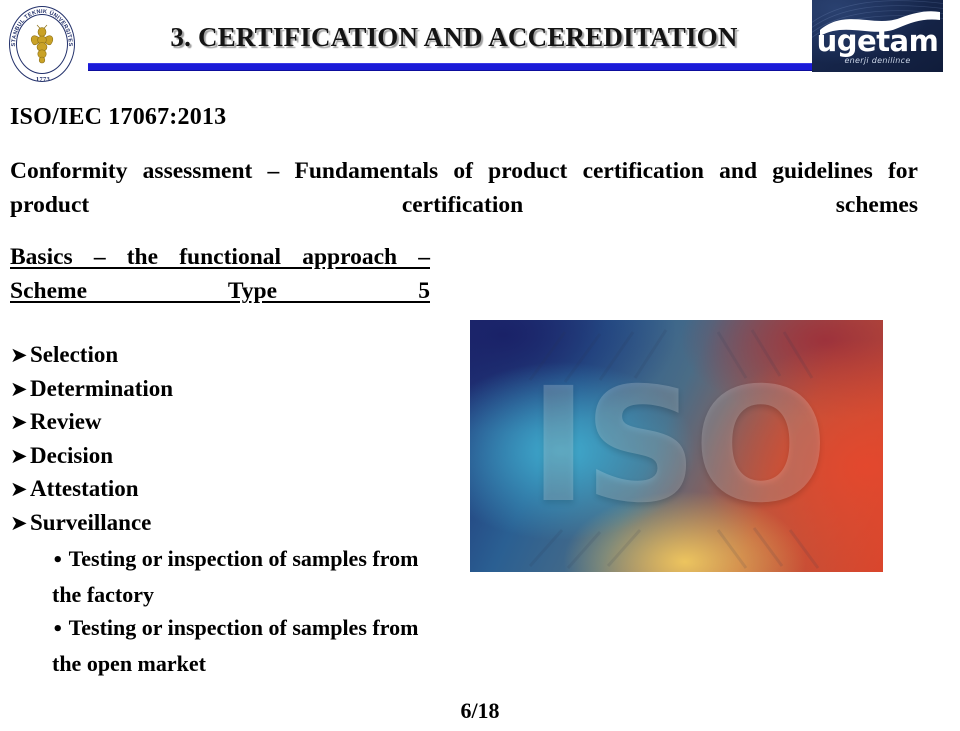 The image size is (960, 731). Describe the element at coordinates (43, 79) in the screenshot. I see `seal-year: 1773` at that location.